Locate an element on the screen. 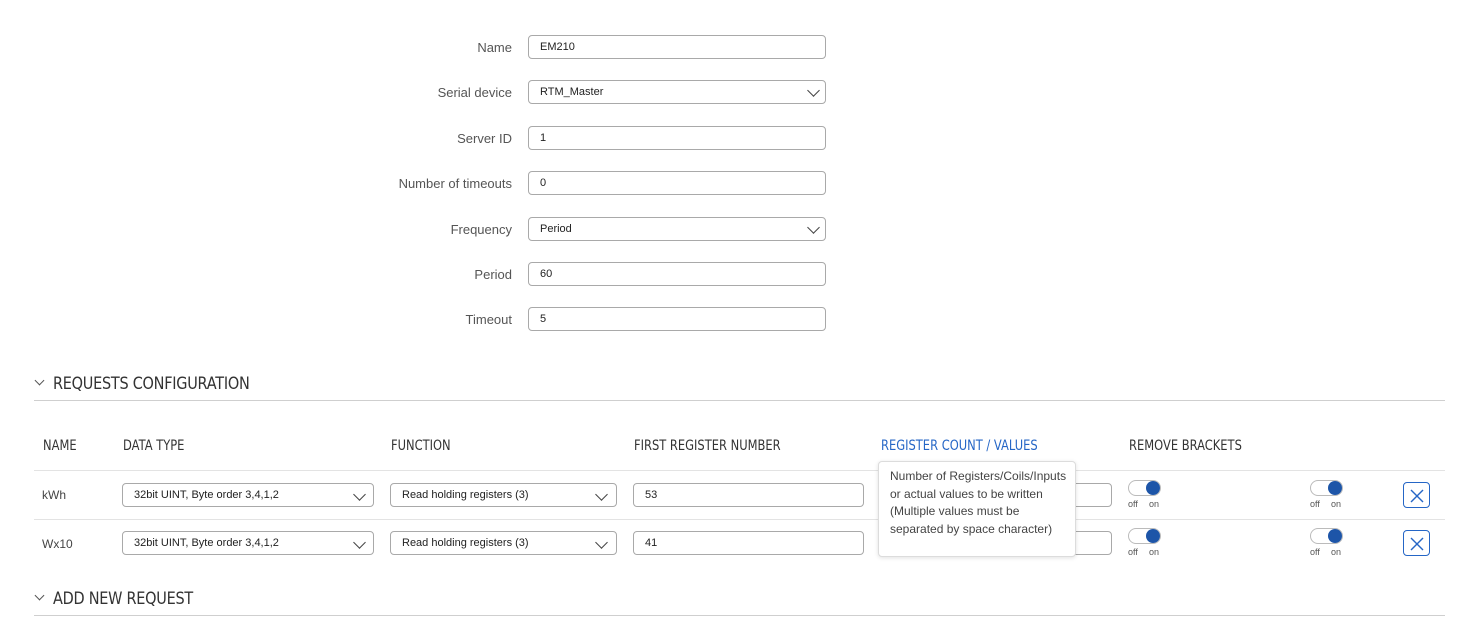 The width and height of the screenshot is (1471, 624). period-input: 60 is located at coordinates (677, 274).